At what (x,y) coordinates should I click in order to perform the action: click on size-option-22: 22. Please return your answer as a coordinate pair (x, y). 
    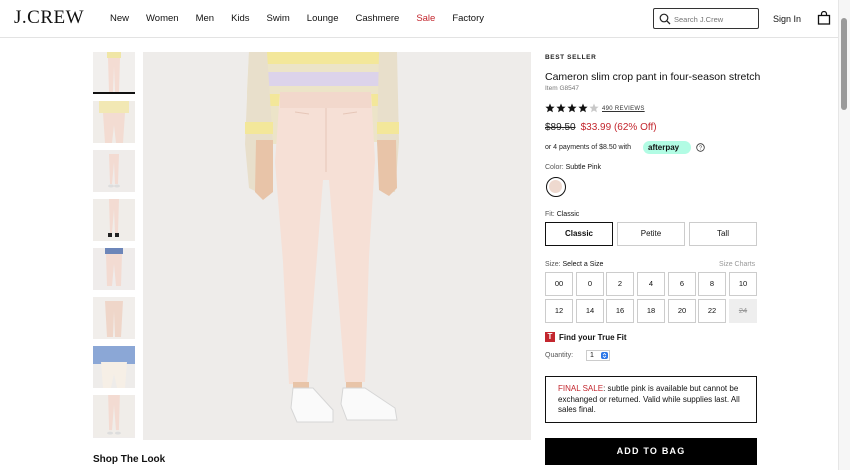
    Looking at the image, I should click on (712, 311).